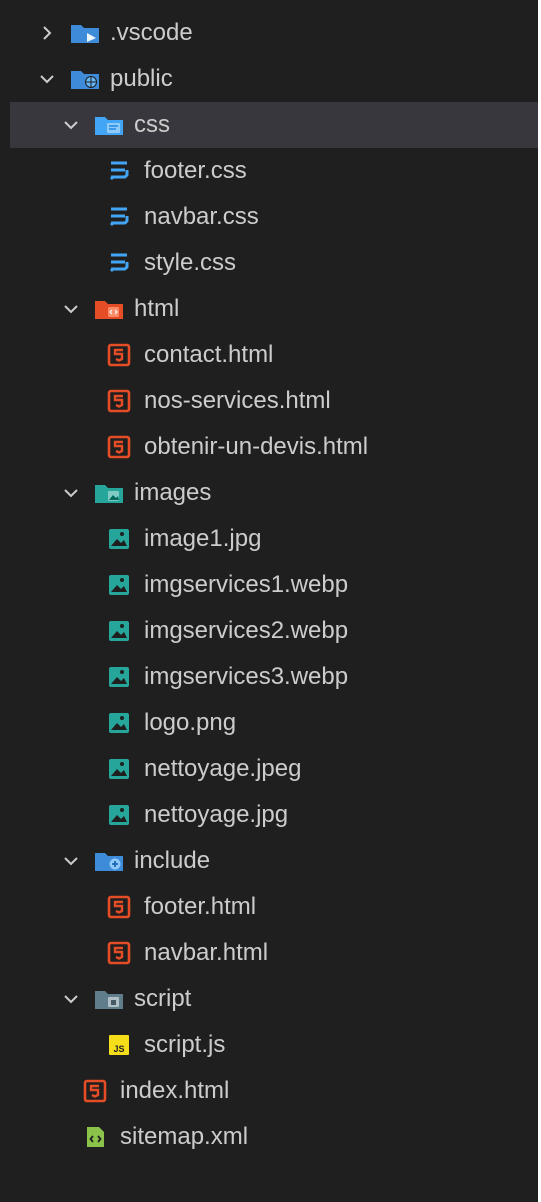 This screenshot has width=541, height=1202. I want to click on svg-text: JS, so click(118, 1049).